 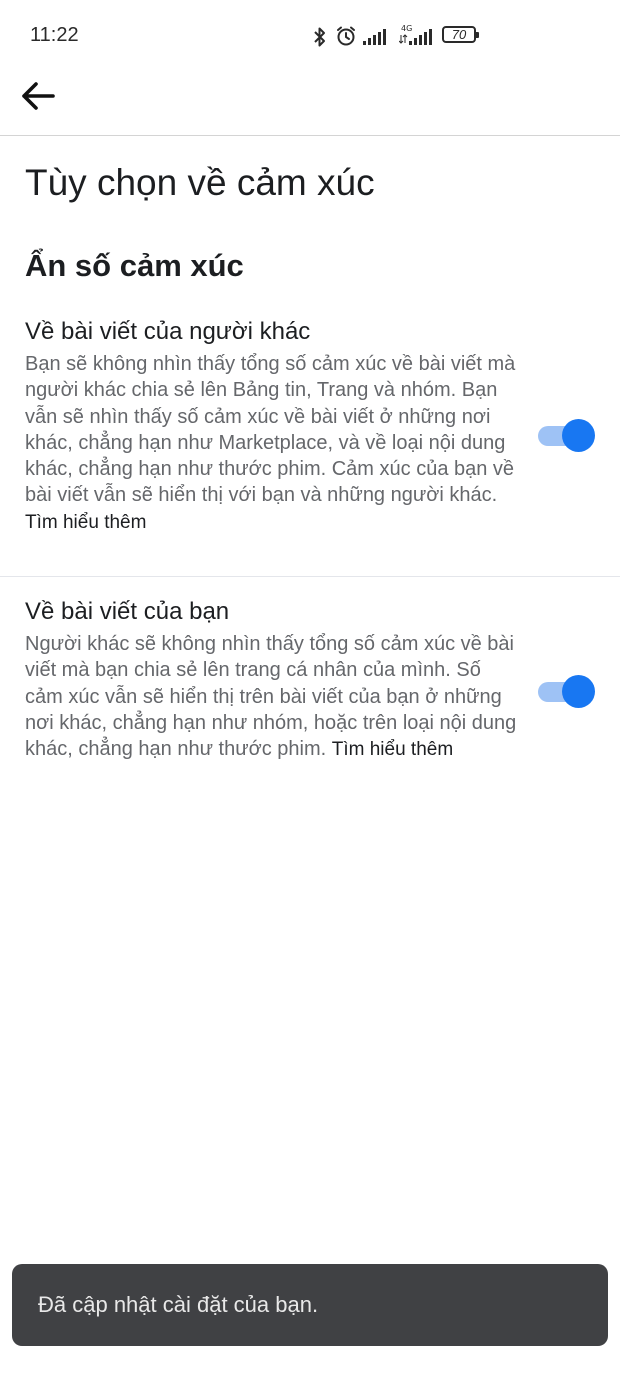 What do you see at coordinates (310, 576) in the screenshot?
I see `item-divider` at bounding box center [310, 576].